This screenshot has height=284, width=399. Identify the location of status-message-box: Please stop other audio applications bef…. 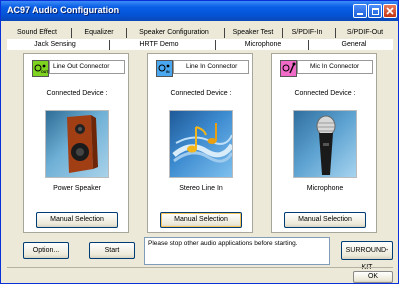
(237, 251).